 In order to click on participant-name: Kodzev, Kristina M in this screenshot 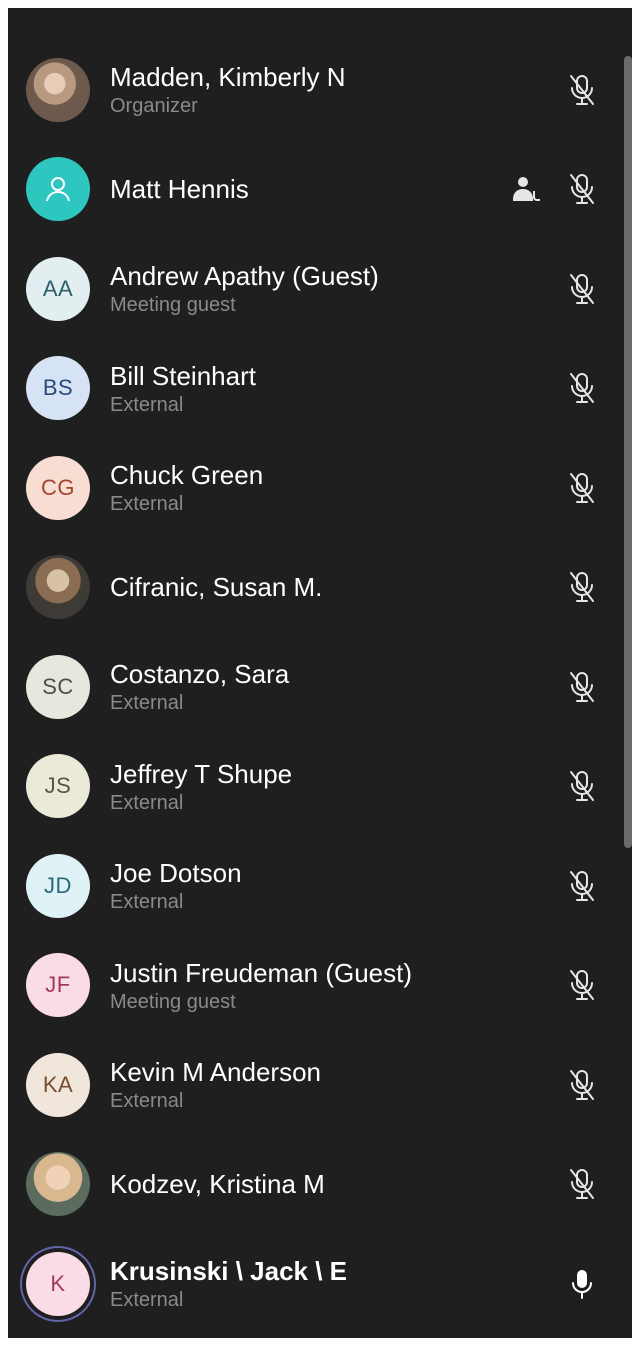, I will do `click(217, 1184)`.